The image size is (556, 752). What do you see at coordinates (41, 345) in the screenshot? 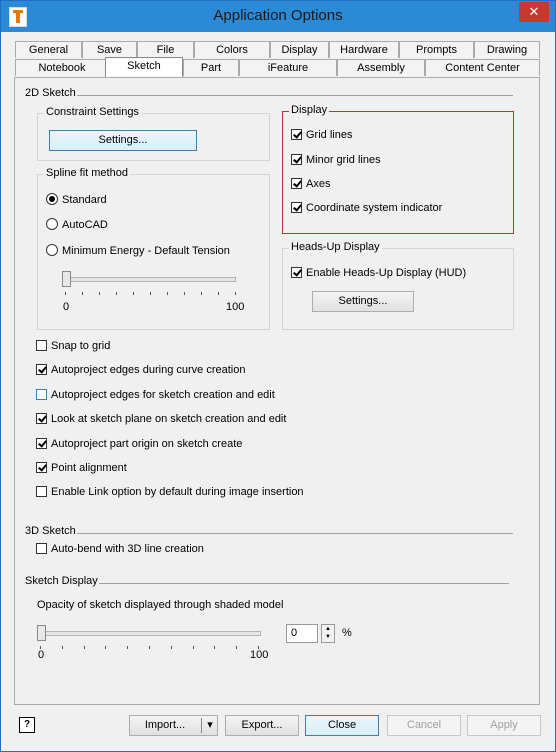
I see `snap-to-grid-box` at bounding box center [41, 345].